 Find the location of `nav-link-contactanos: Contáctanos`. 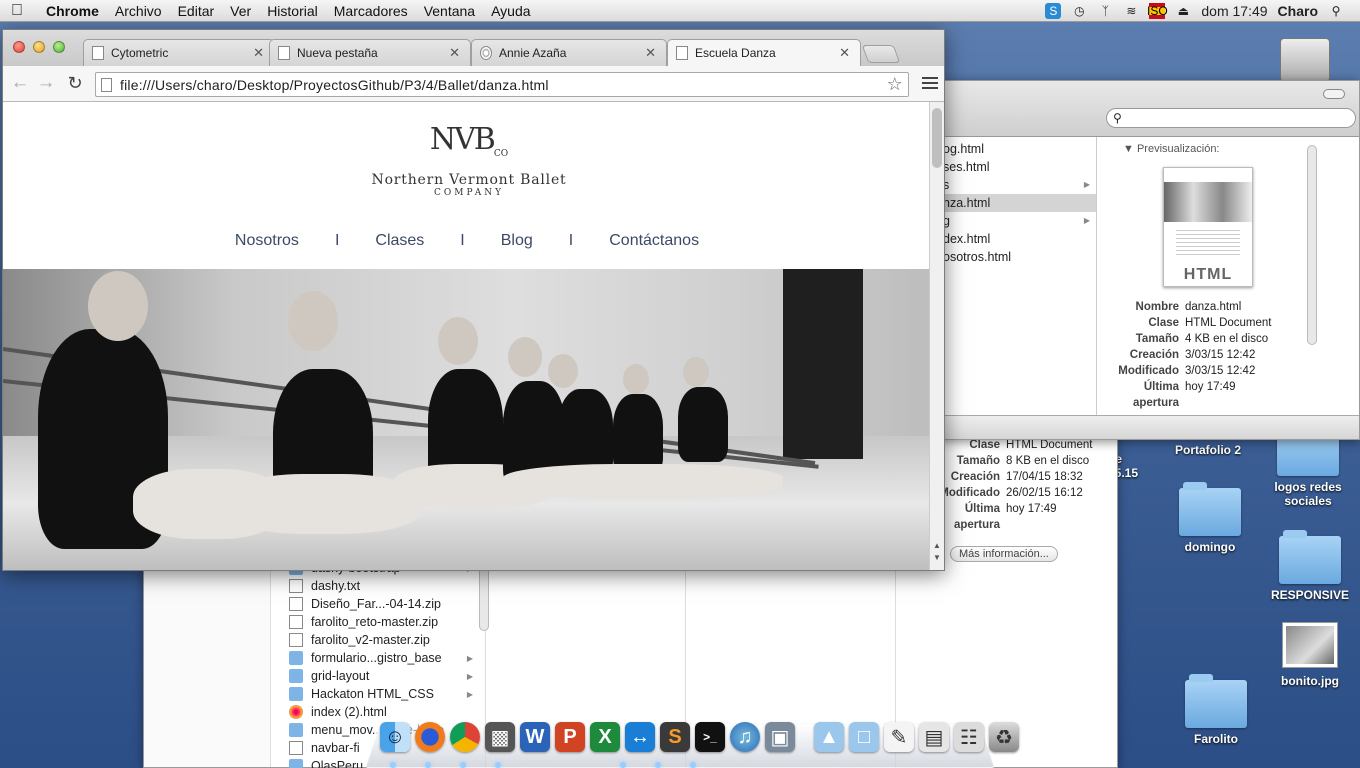

nav-link-contactanos: Contáctanos is located at coordinates (654, 241).